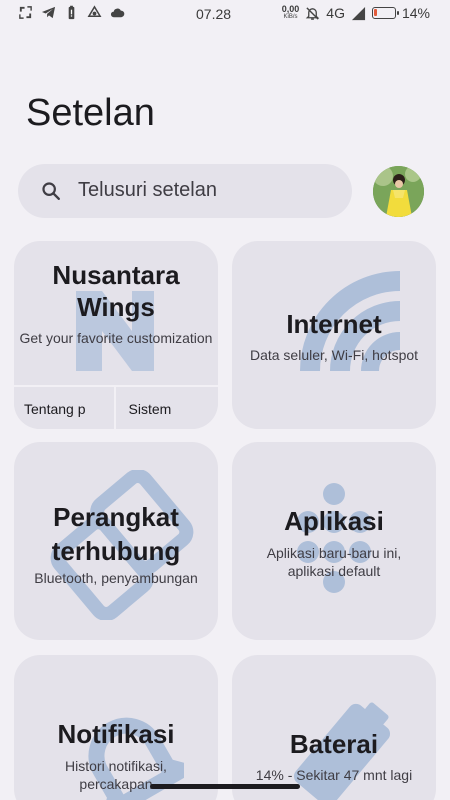 This screenshot has height=800, width=450. What do you see at coordinates (214, 14) in the screenshot?
I see `clock: 07.28` at bounding box center [214, 14].